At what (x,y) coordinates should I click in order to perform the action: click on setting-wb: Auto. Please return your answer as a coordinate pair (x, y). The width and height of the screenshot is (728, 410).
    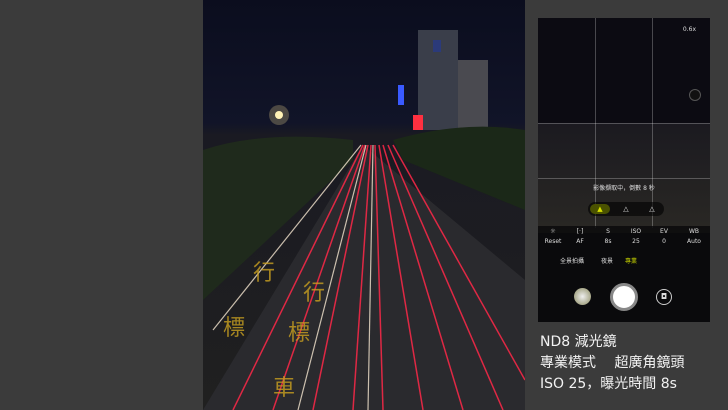
    Looking at the image, I should click on (694, 241).